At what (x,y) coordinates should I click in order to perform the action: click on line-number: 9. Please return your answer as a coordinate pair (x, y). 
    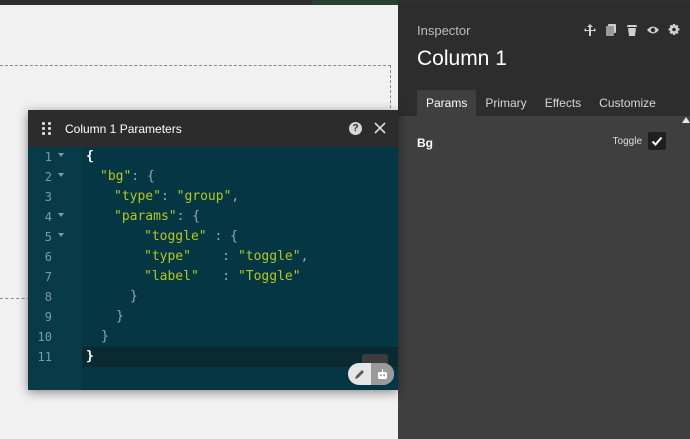
    Looking at the image, I should click on (48, 317).